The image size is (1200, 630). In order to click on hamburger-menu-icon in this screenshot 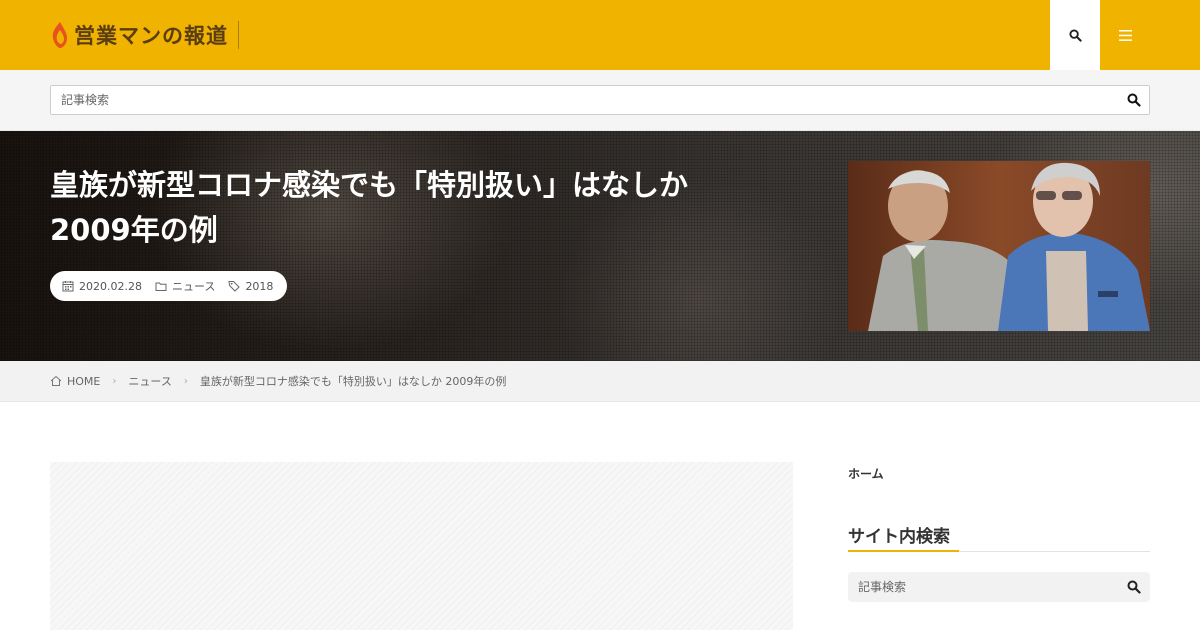, I will do `click(1125, 35)`.